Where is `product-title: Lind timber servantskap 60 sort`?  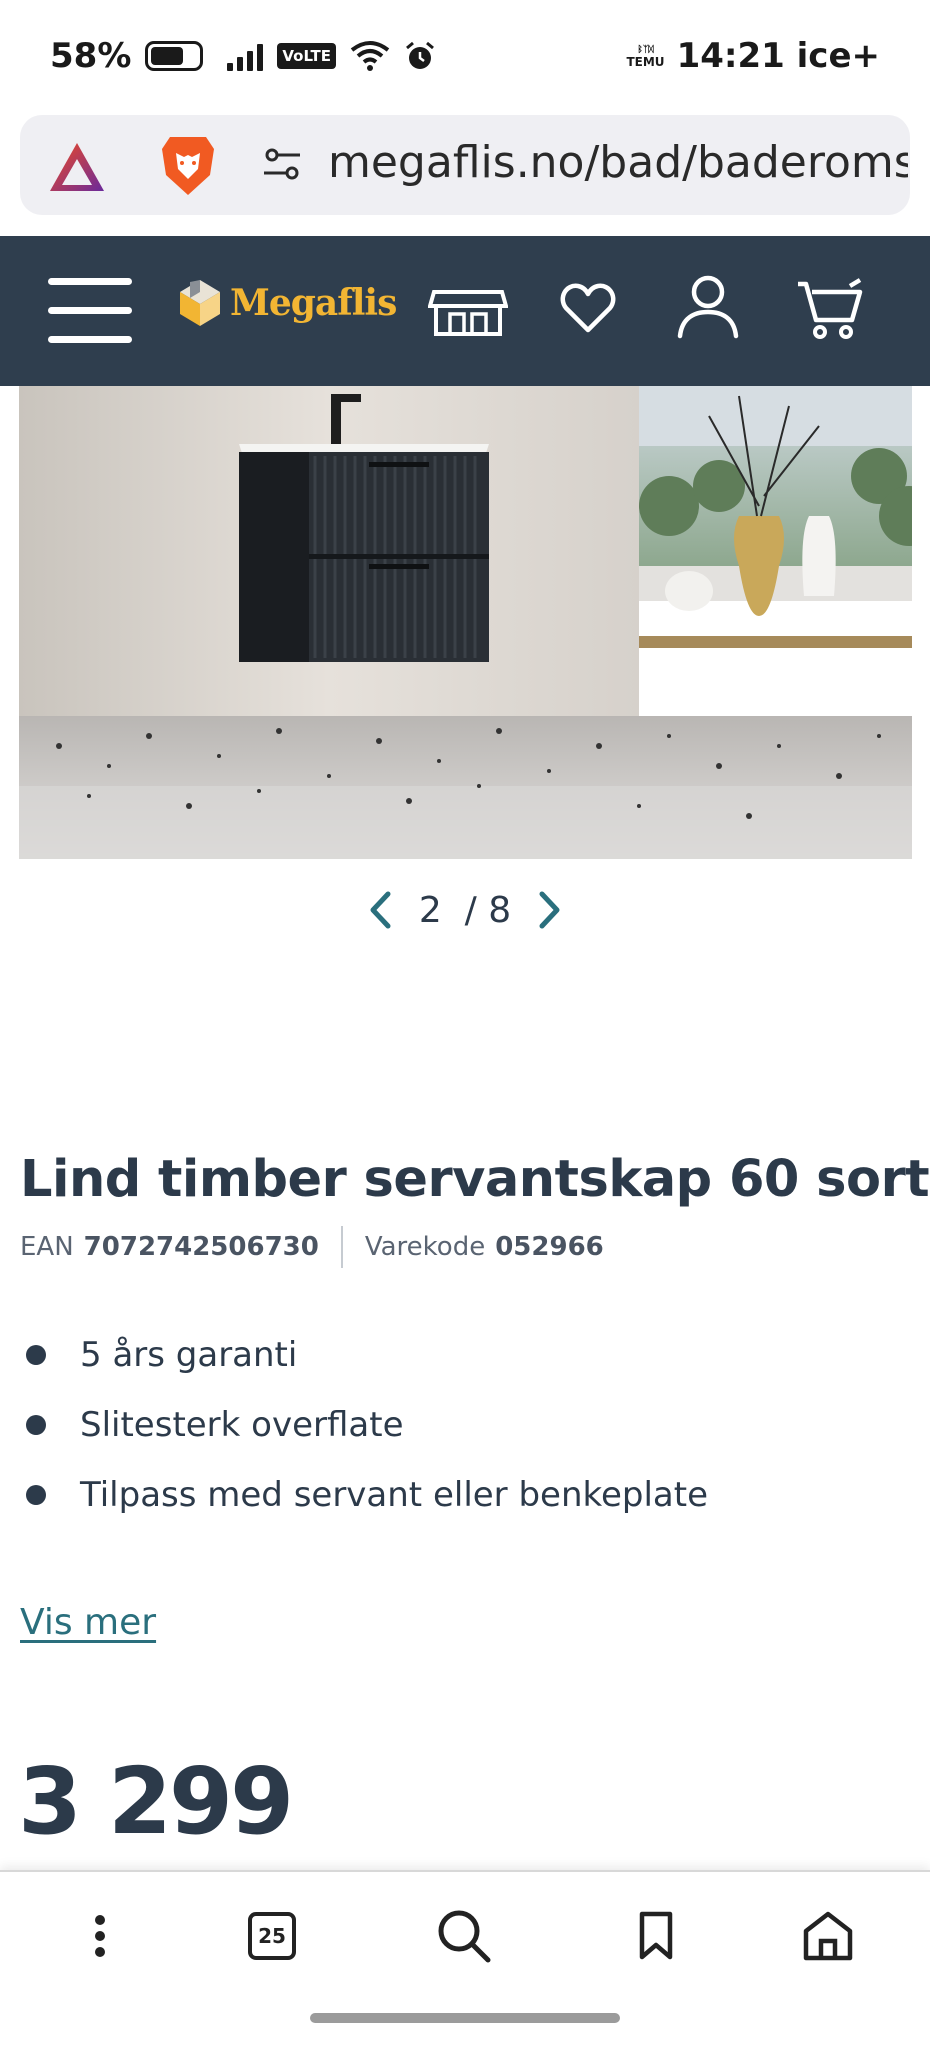
product-title: Lind timber servantskap 60 sort is located at coordinates (475, 1179).